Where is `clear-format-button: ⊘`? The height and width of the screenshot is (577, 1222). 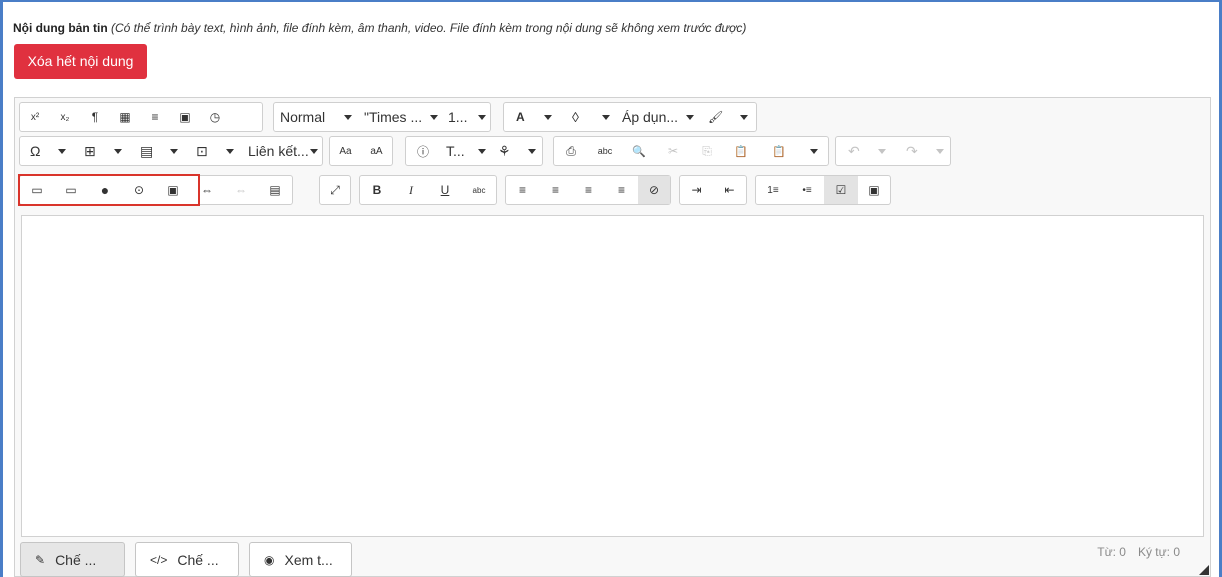
clear-format-button: ⊘ is located at coordinates (654, 190).